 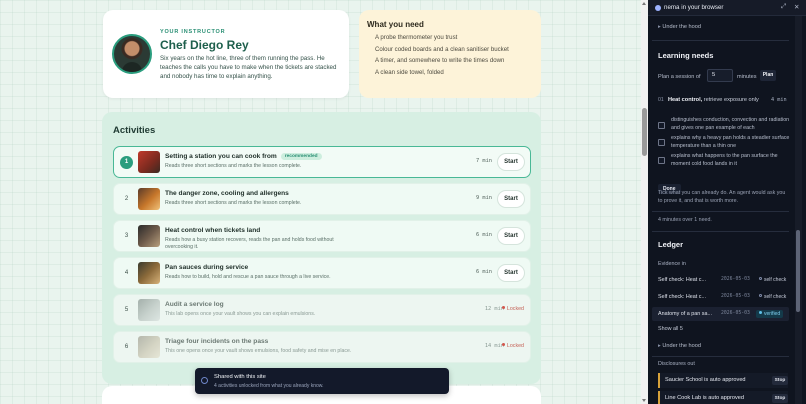 I want to click on activity-number: 4, so click(x=126, y=273).